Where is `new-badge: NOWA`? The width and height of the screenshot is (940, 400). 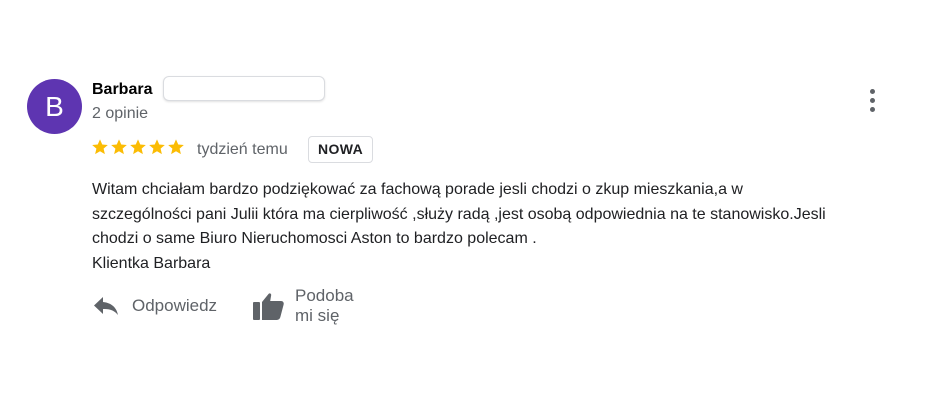
new-badge: NOWA is located at coordinates (341, 149).